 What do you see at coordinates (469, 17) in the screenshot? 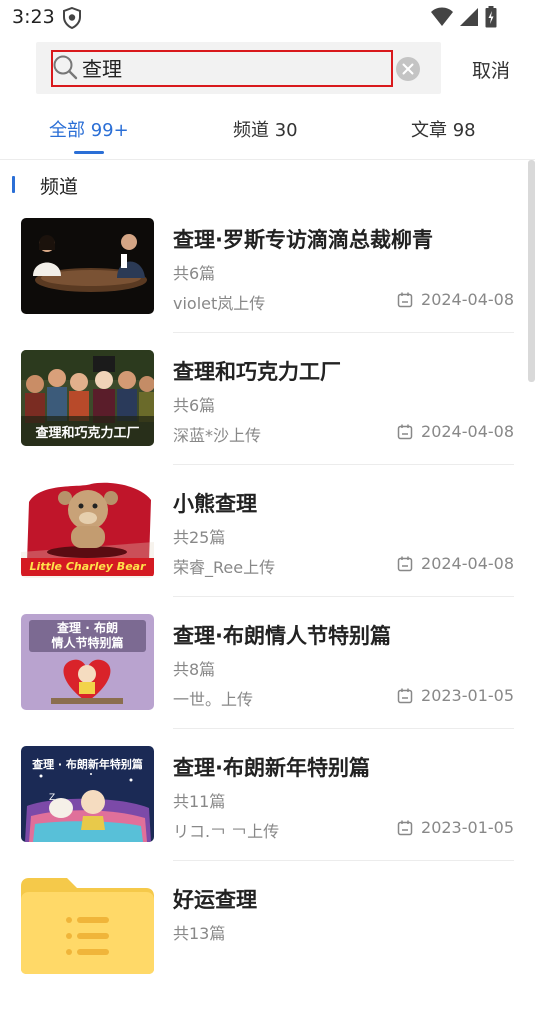
I see `signal-icon` at bounding box center [469, 17].